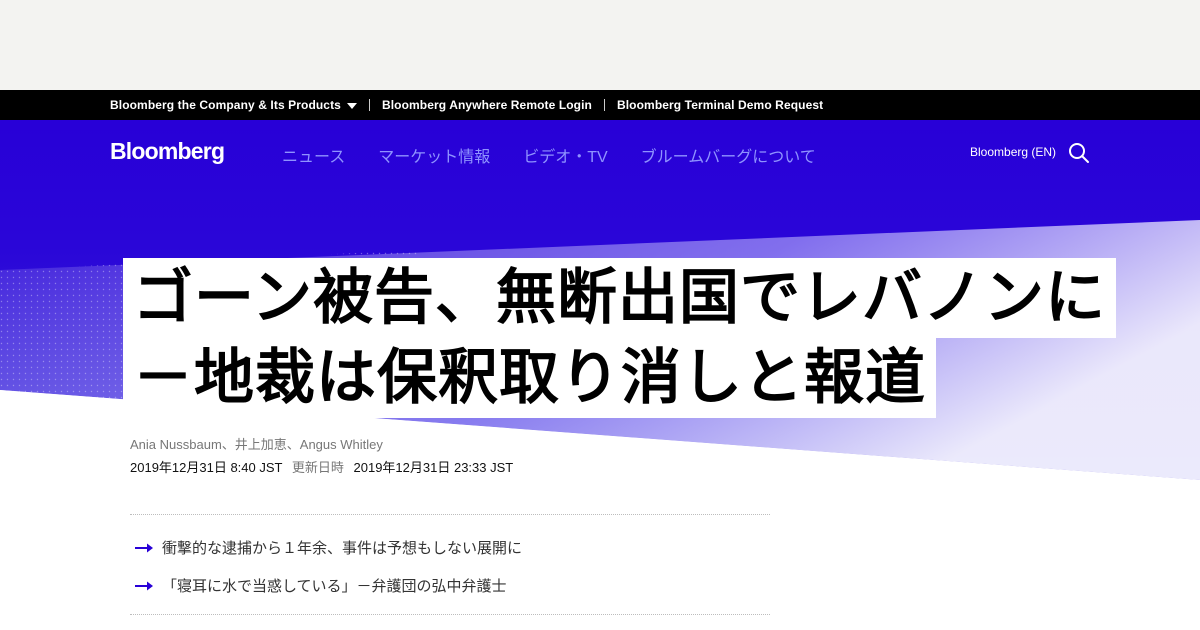 This screenshot has height=630, width=1200. What do you see at coordinates (600, 45) in the screenshot?
I see `ad-space` at bounding box center [600, 45].